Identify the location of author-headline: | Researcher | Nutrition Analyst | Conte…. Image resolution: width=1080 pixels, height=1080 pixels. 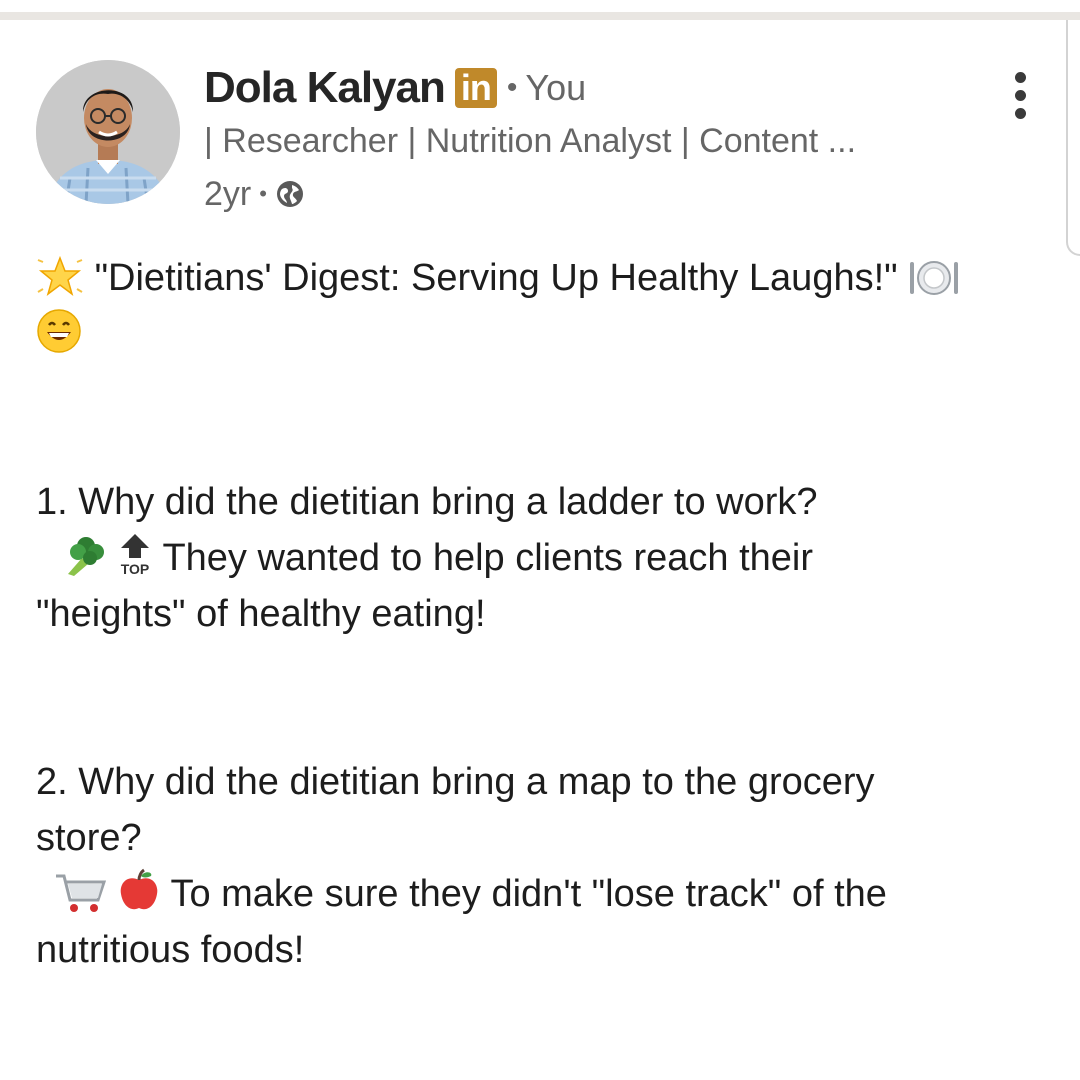
(530, 141).